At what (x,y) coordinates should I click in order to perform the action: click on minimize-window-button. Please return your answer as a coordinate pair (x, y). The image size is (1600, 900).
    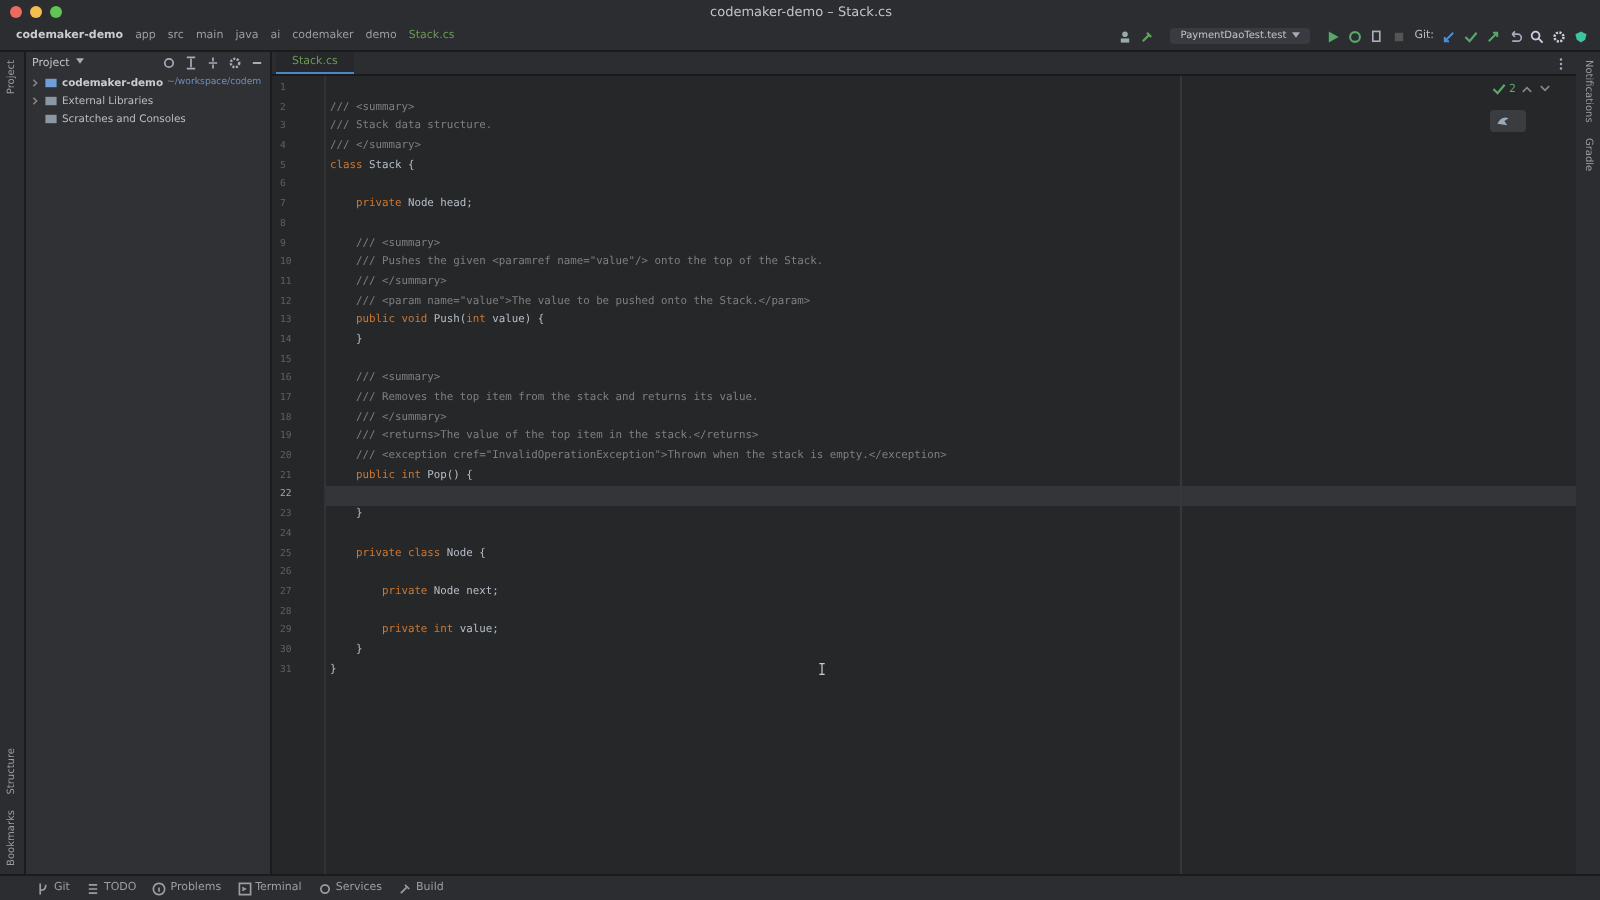
    Looking at the image, I should click on (36, 11).